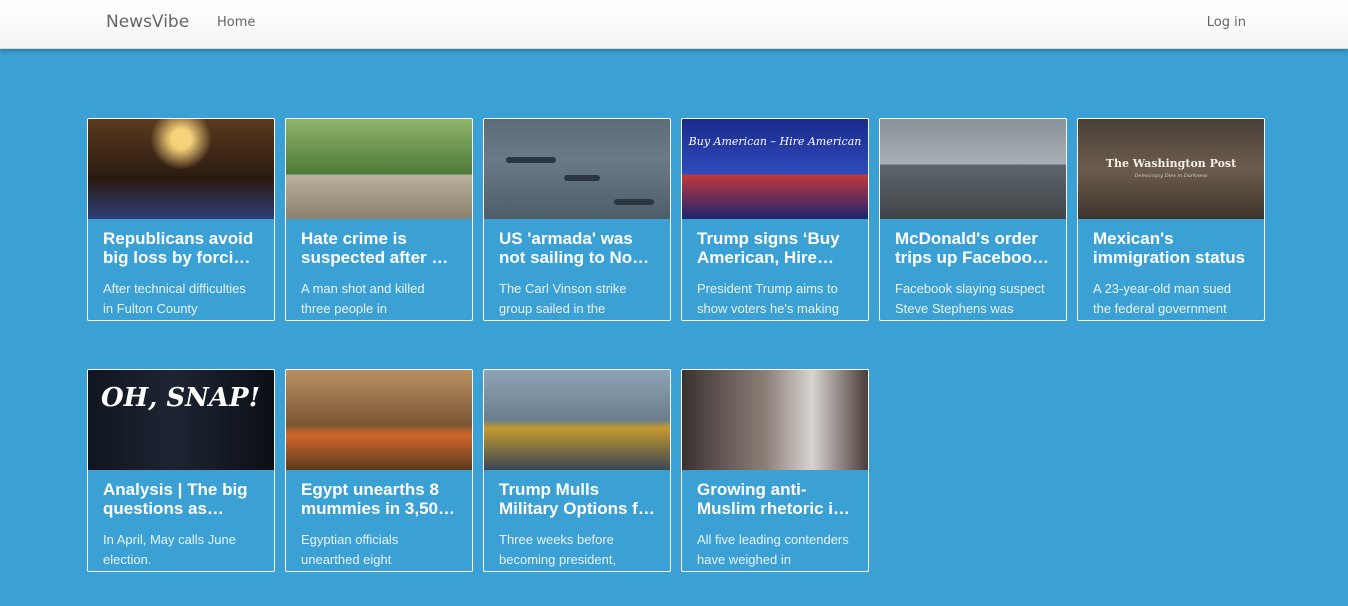  What do you see at coordinates (775, 141) in the screenshot?
I see `image-banner-text: Buy American – Hire American` at bounding box center [775, 141].